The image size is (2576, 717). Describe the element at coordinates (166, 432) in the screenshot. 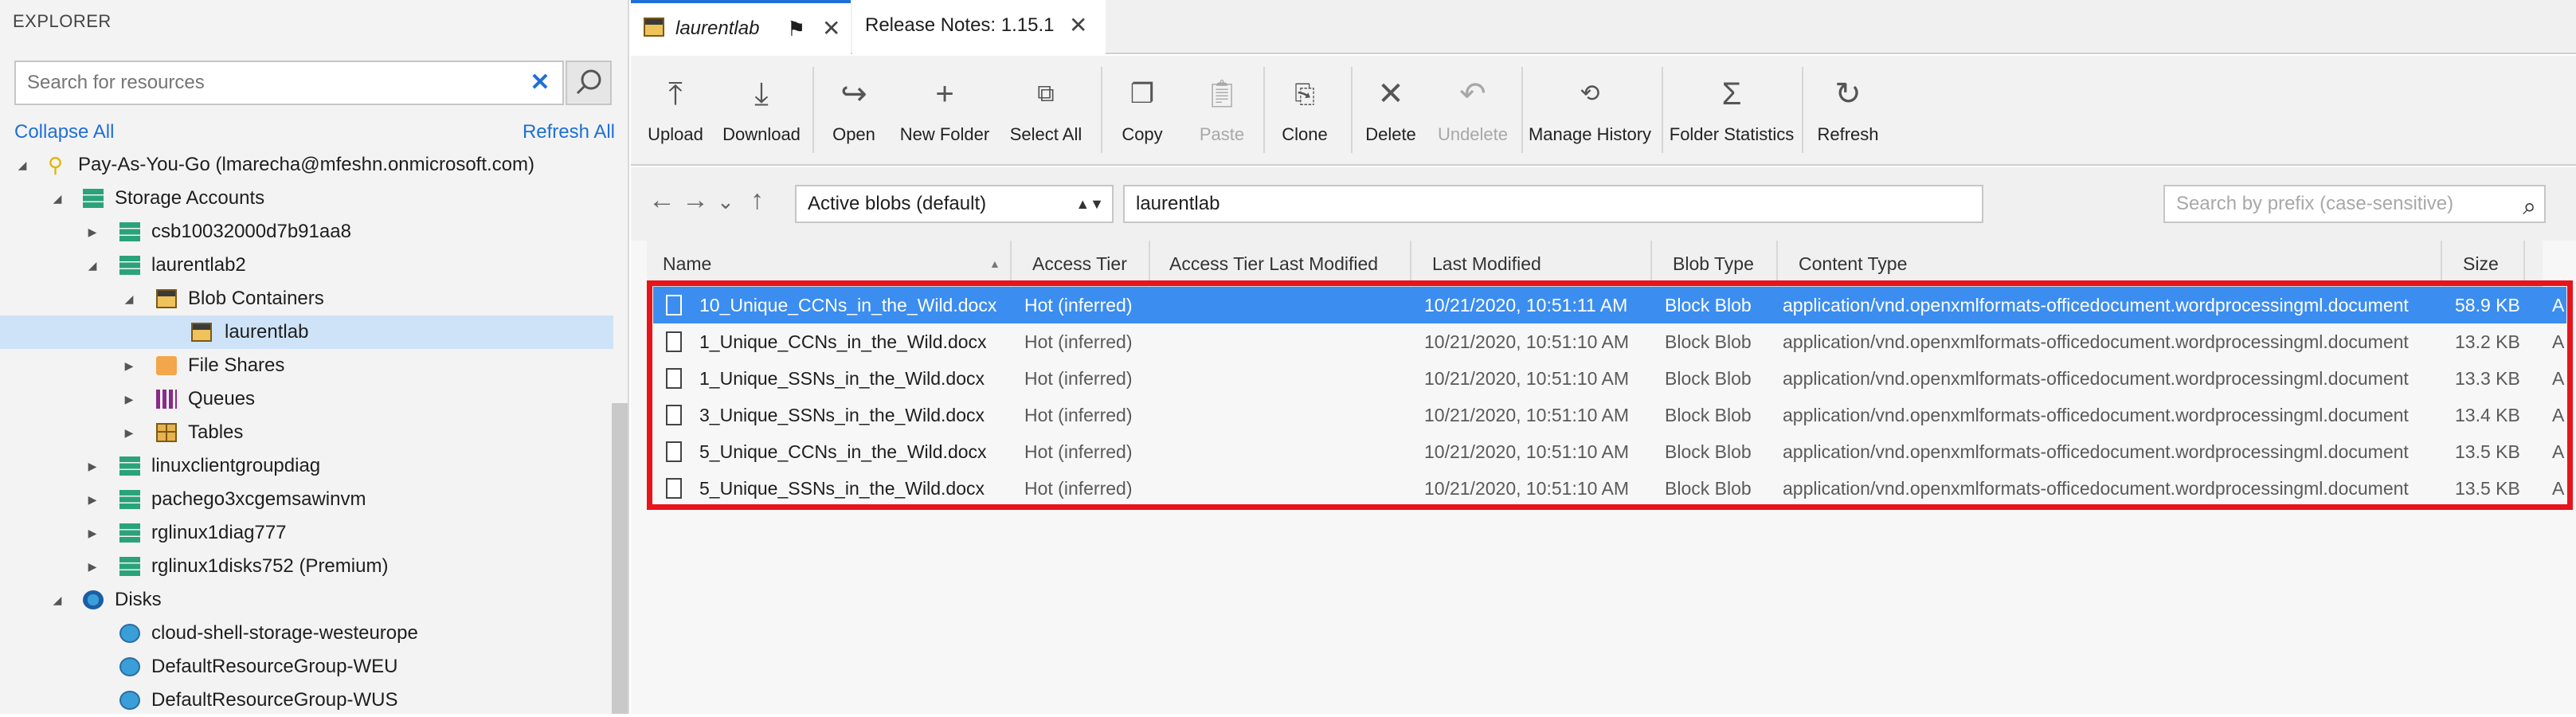

I see `tables-icon` at that location.